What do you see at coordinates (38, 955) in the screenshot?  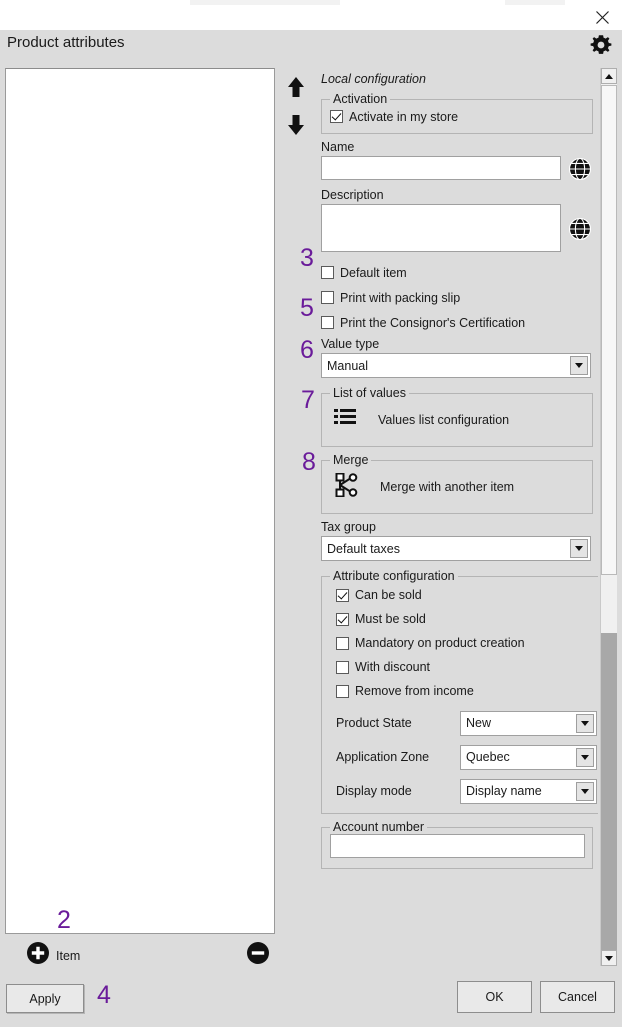 I see `plus-circle-icon` at bounding box center [38, 955].